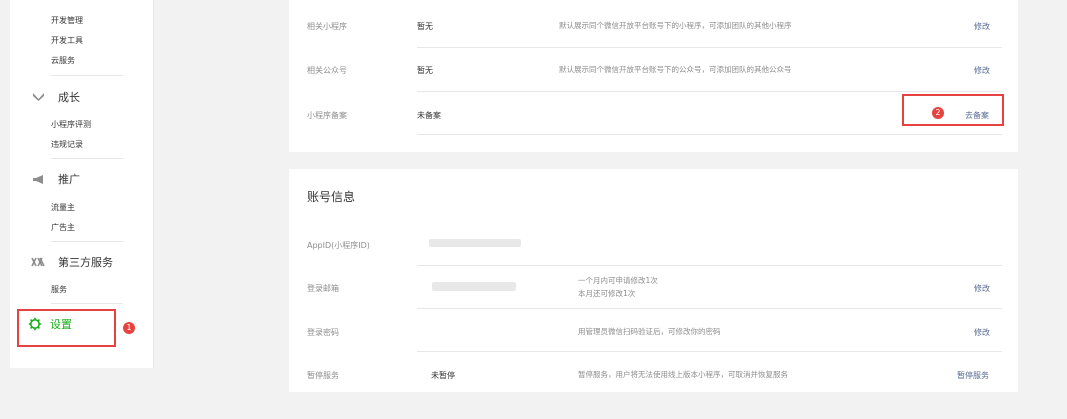  Describe the element at coordinates (474, 286) in the screenshot. I see `email-value-redacted` at that location.